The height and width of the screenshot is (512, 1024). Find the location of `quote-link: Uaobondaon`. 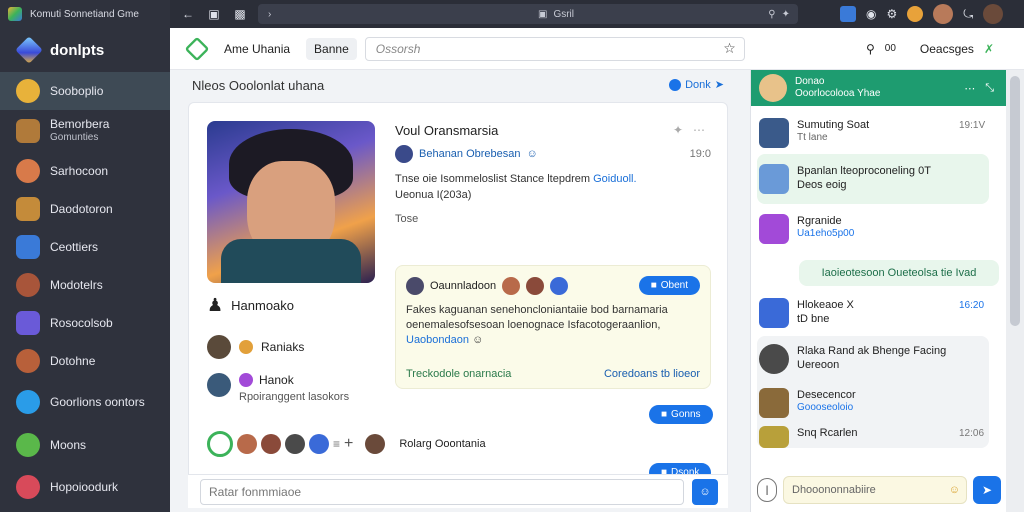

quote-link: Uaobondaon is located at coordinates (437, 340).